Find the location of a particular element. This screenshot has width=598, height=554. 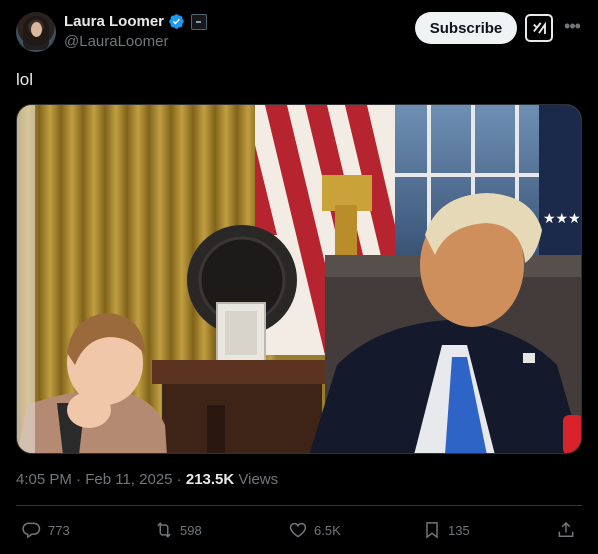

affiliate-badge-icon is located at coordinates (199, 21).